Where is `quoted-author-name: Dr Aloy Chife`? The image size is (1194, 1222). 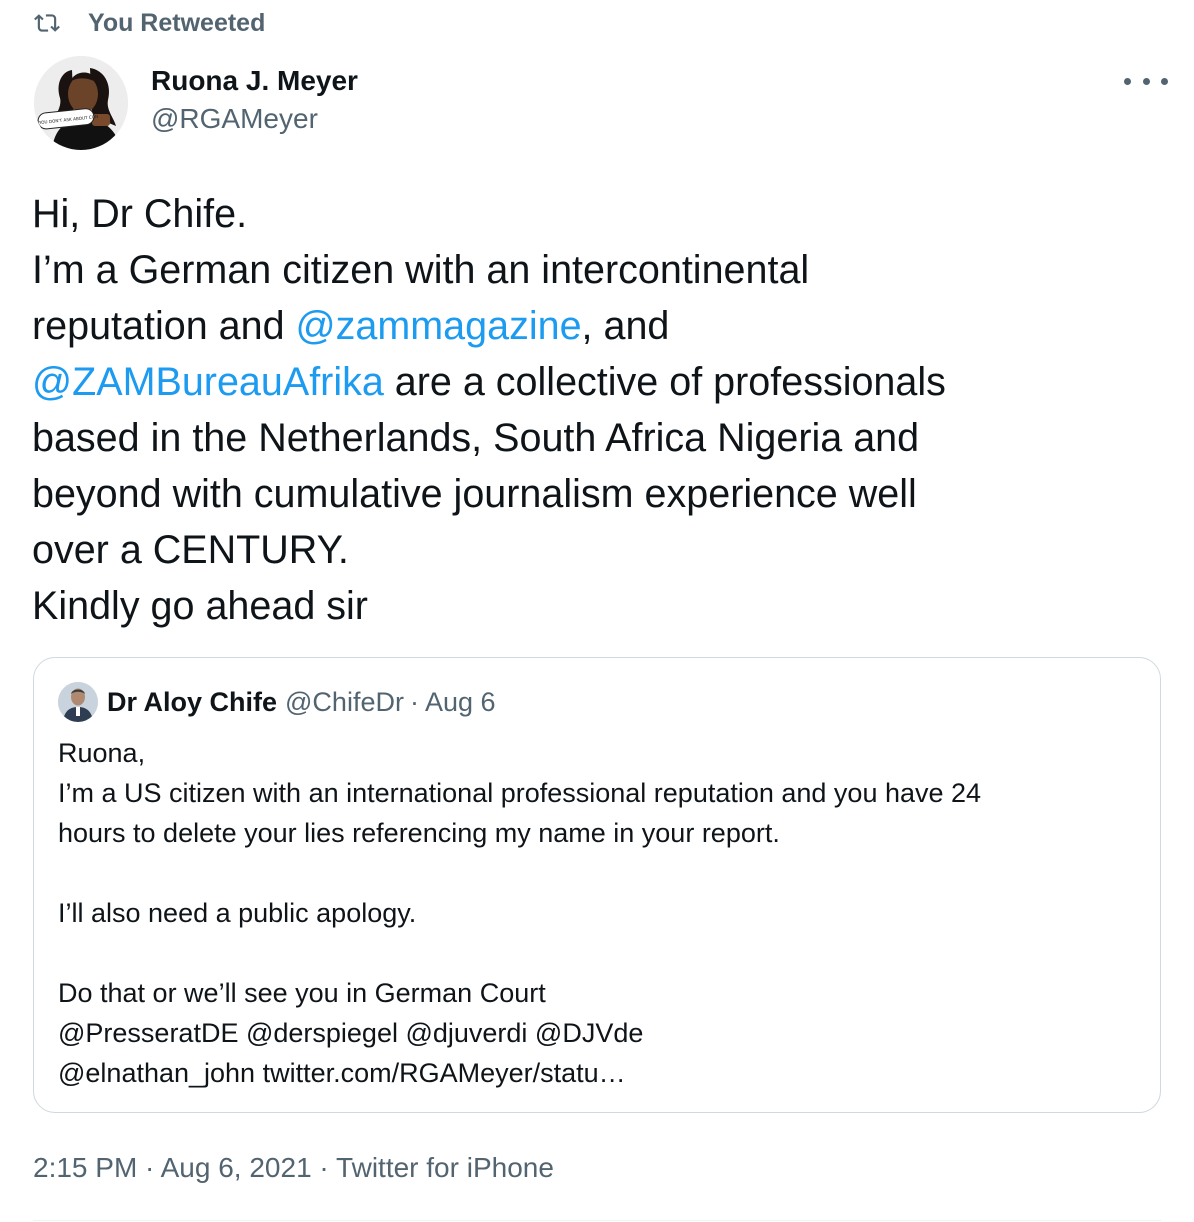
quoted-author-name: Dr Aloy Chife is located at coordinates (192, 702).